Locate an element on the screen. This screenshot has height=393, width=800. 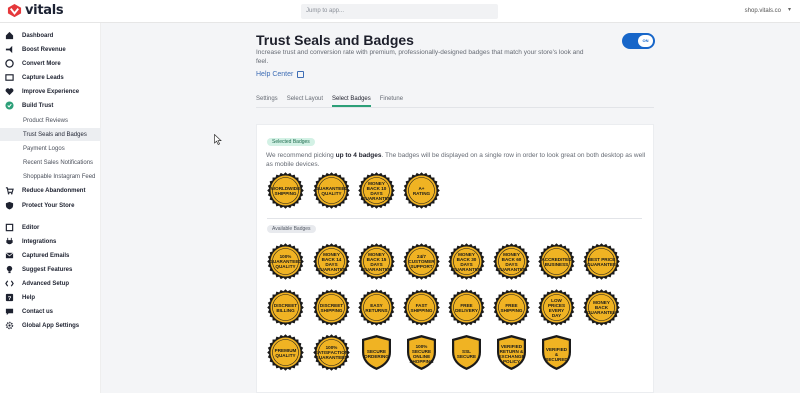
sidebar-item-label: Capture Leads is located at coordinates (43, 77).